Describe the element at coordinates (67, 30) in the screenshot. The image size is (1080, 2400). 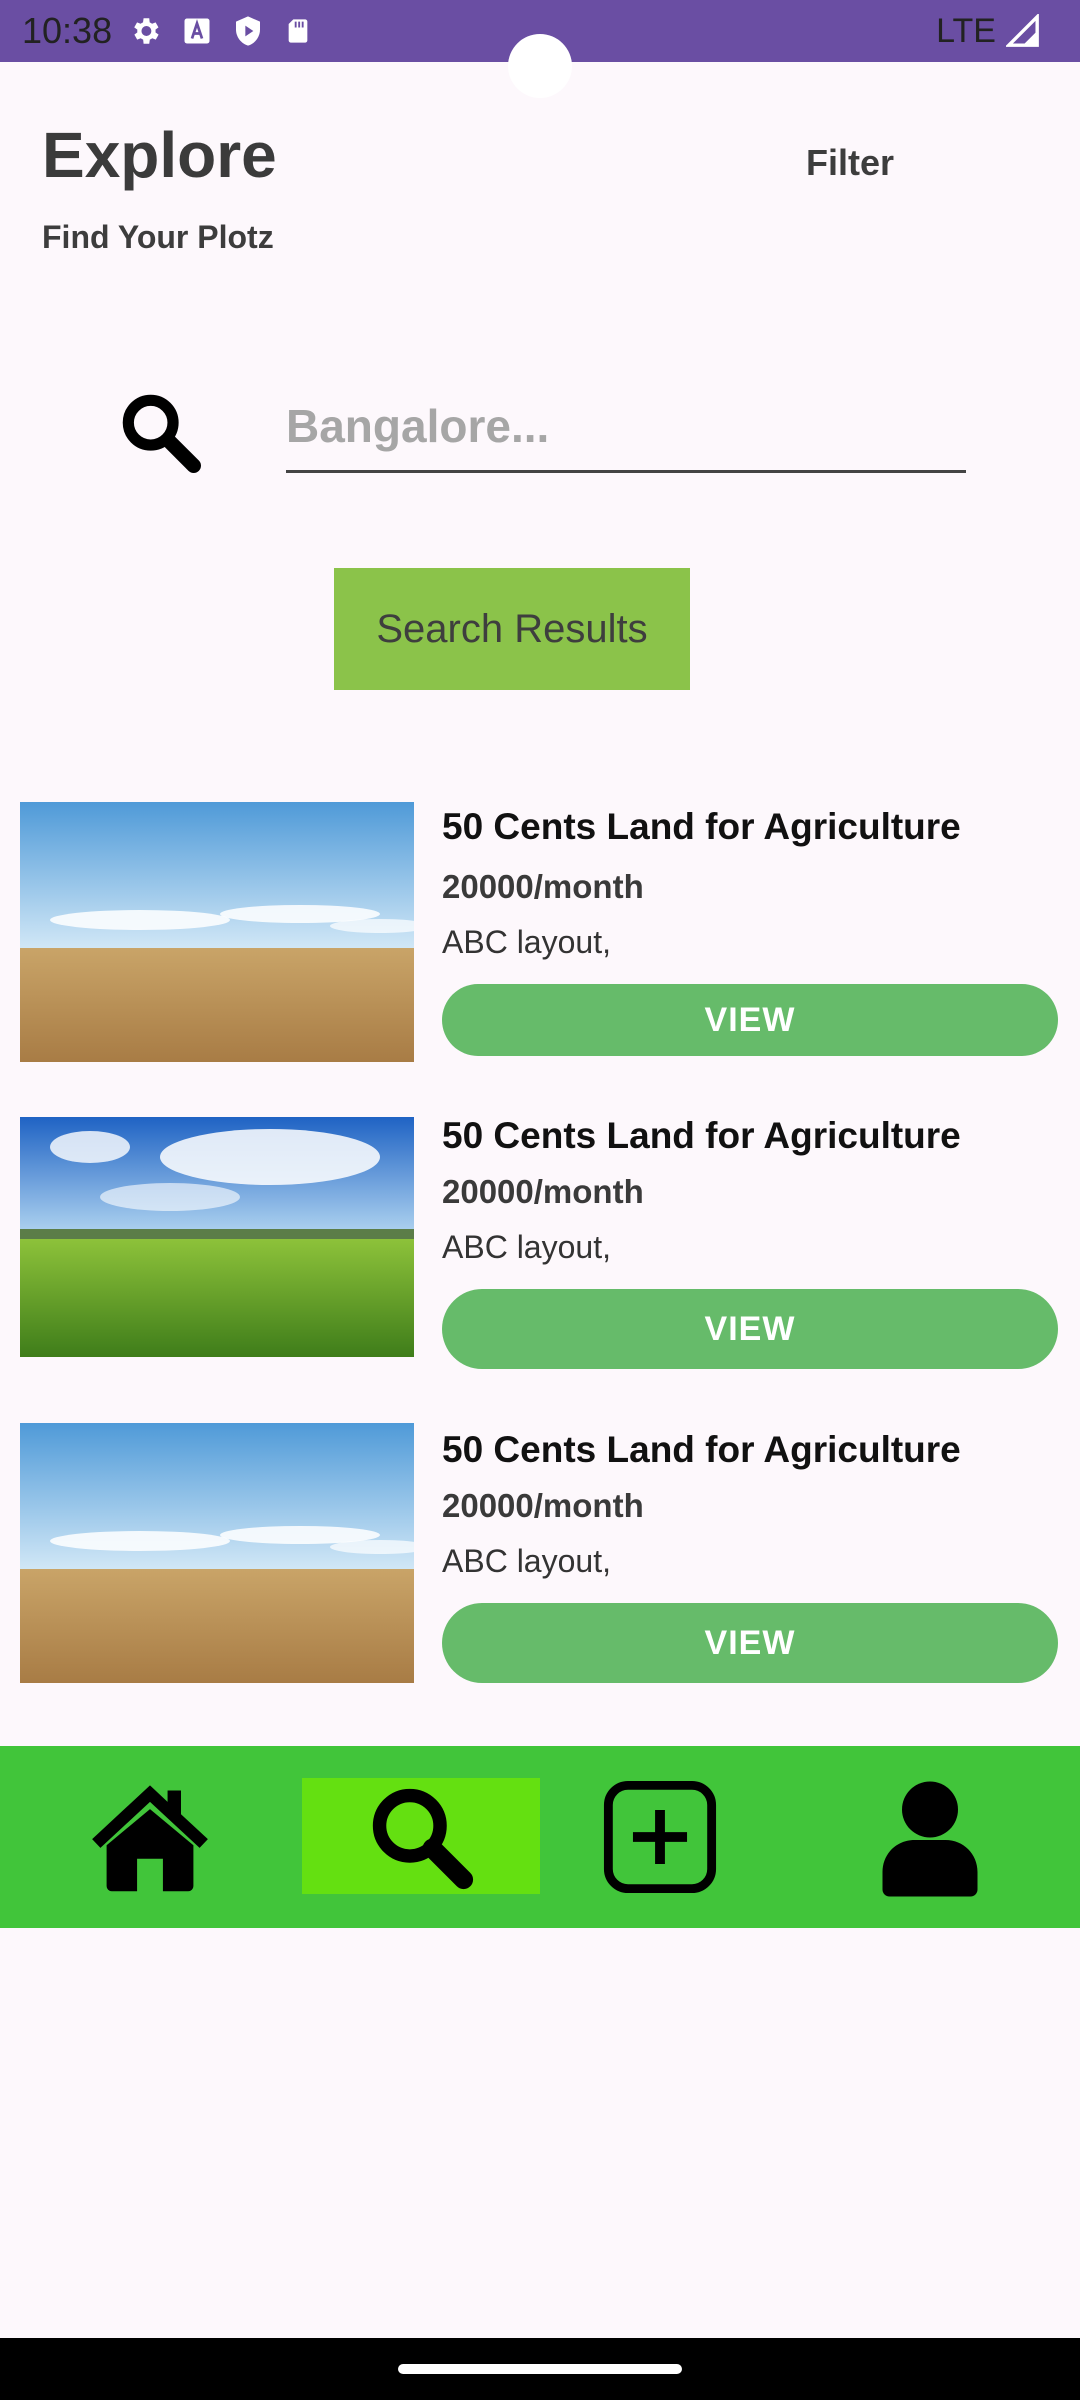
I see `status-time: 10:38` at that location.